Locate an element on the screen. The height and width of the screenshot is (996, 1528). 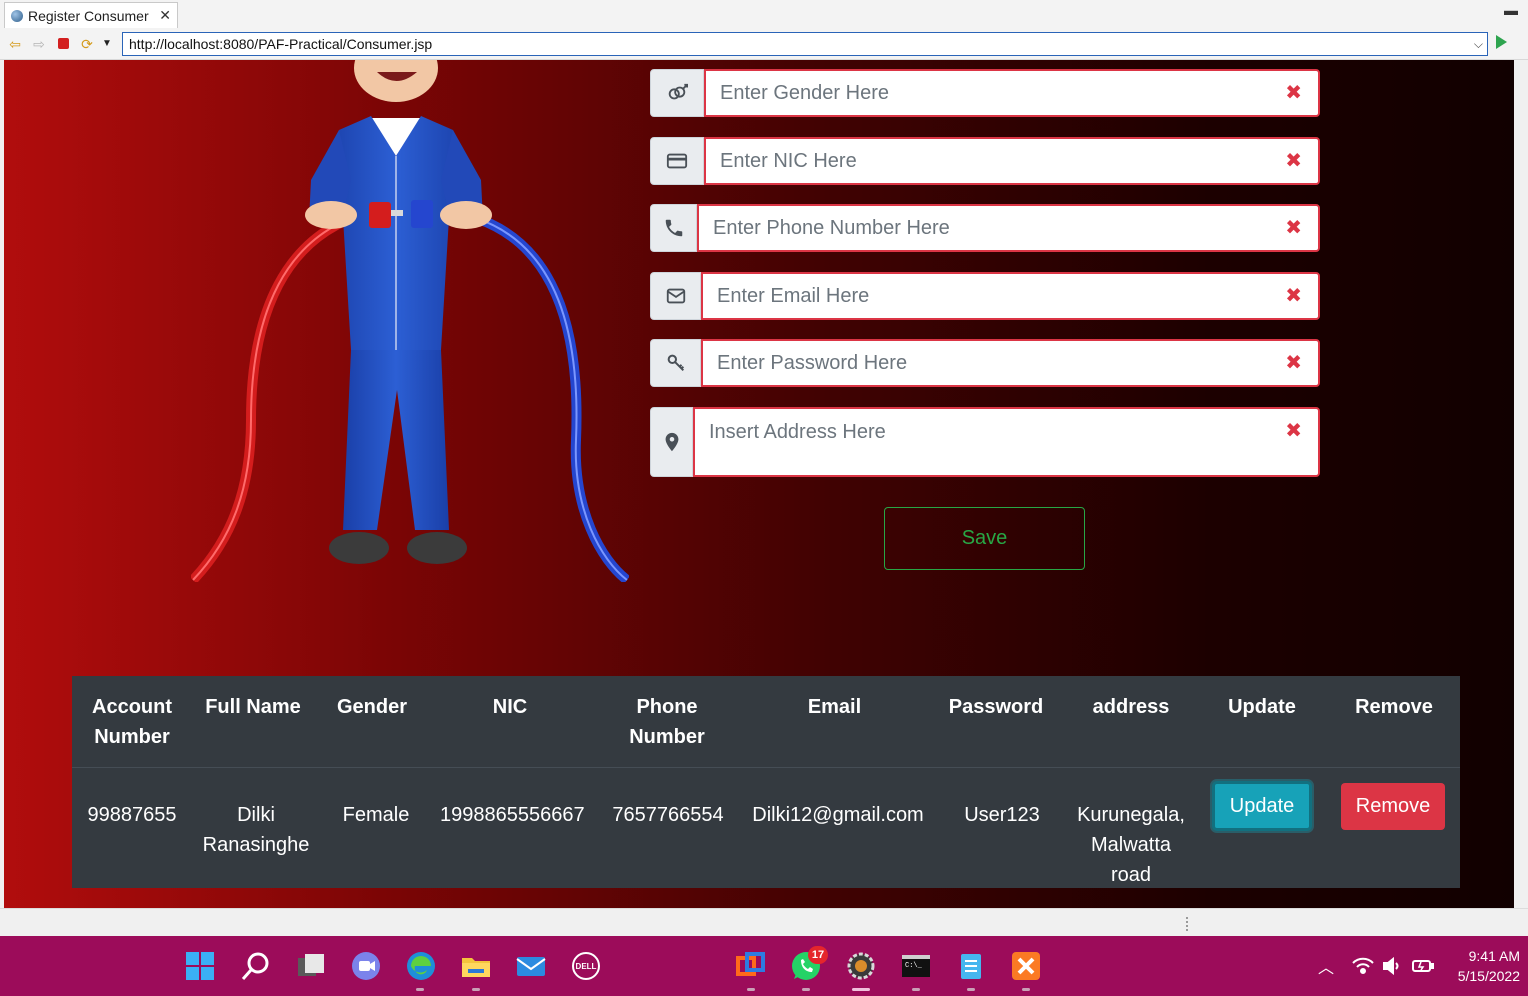
phone-input-wrap: ✖ is located at coordinates (1008, 228).